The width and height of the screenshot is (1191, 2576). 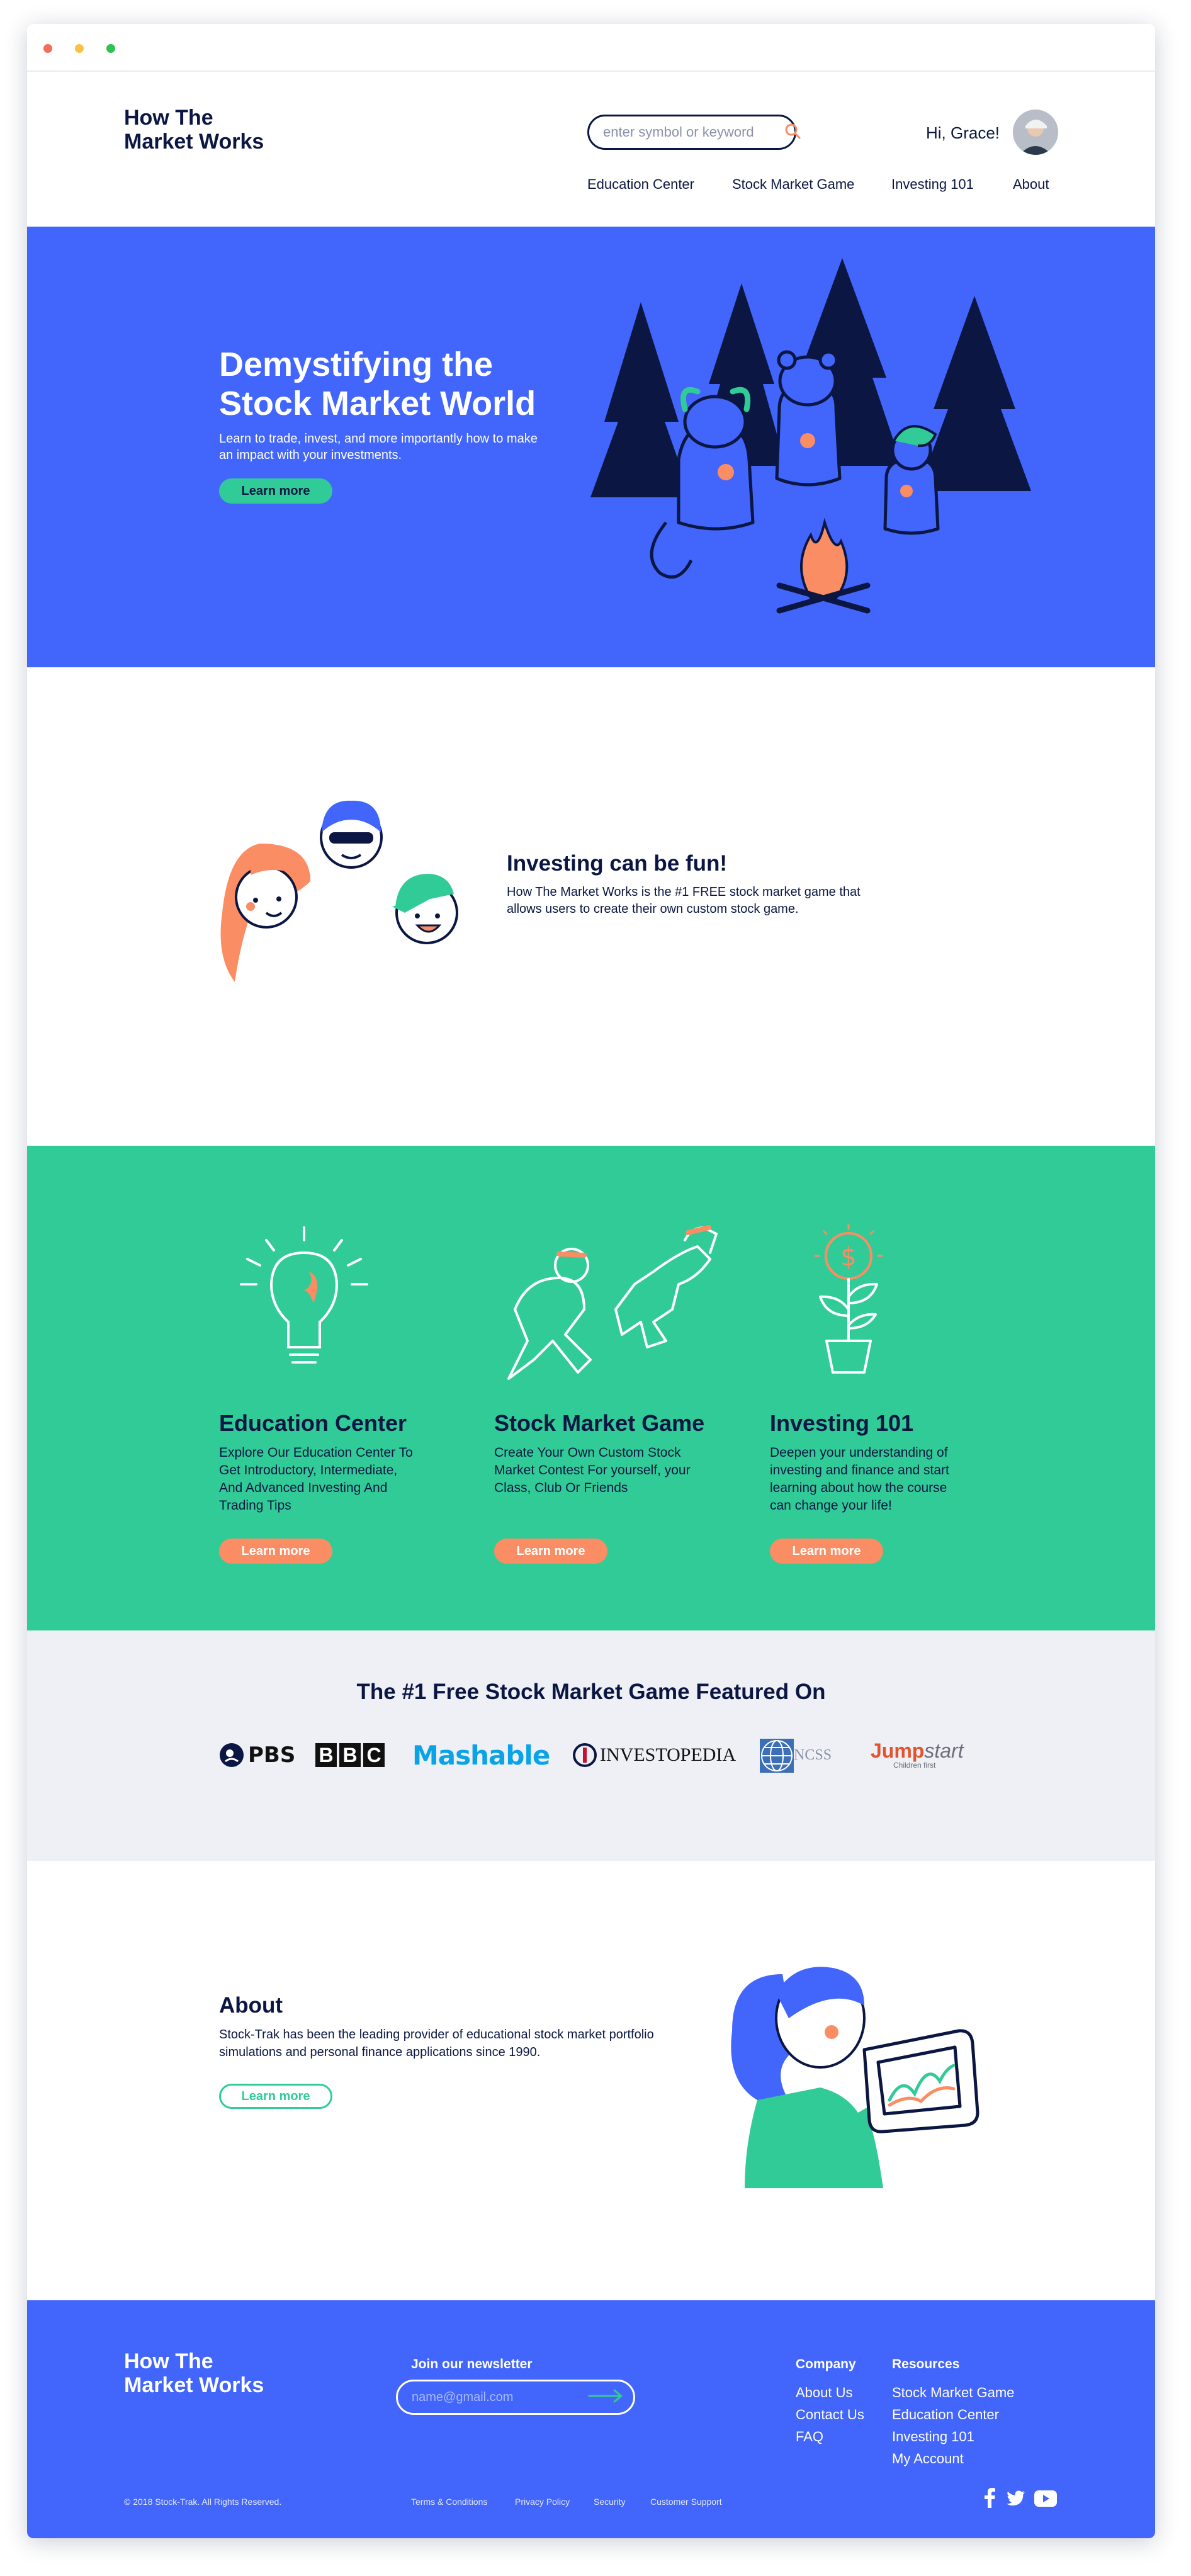 What do you see at coordinates (377, 403) in the screenshot?
I see `hero-title-line-2: Stock Market World` at bounding box center [377, 403].